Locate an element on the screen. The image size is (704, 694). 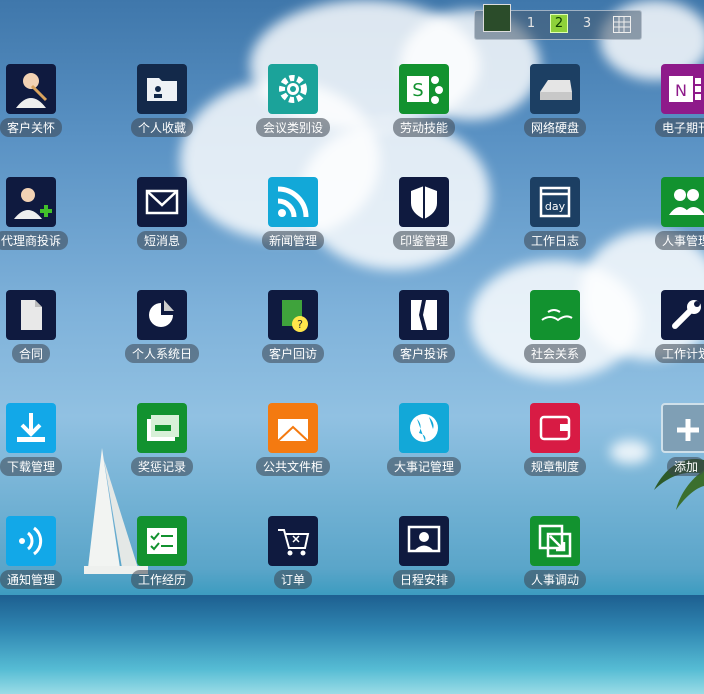
app-pie-chart: 个人系统日 is located at coordinates (162, 326).